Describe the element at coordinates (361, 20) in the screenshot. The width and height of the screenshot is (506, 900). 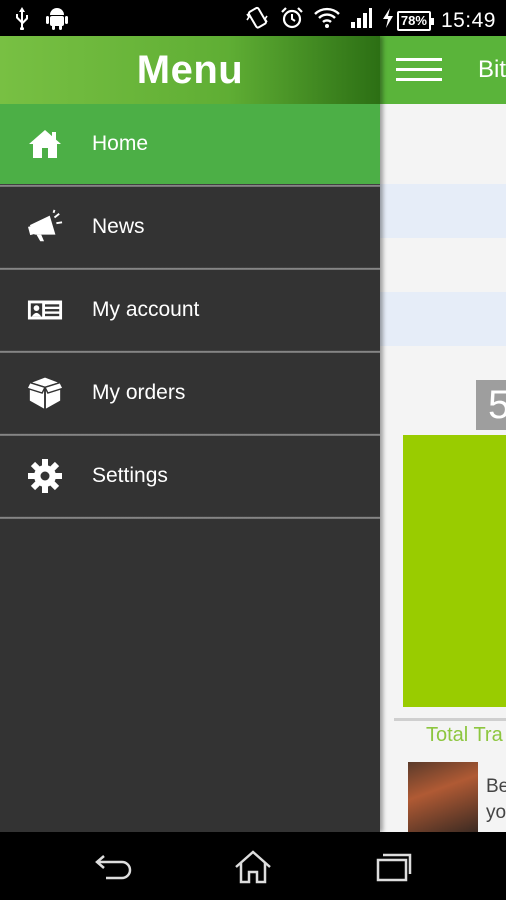
I see `signal-icon` at that location.